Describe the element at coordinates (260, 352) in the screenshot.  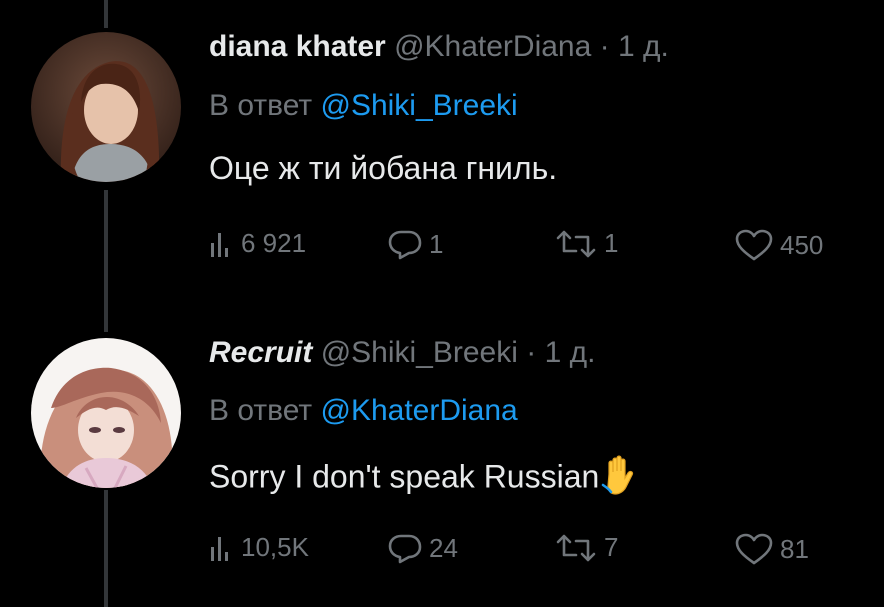
I see `display-name: Recruit` at that location.